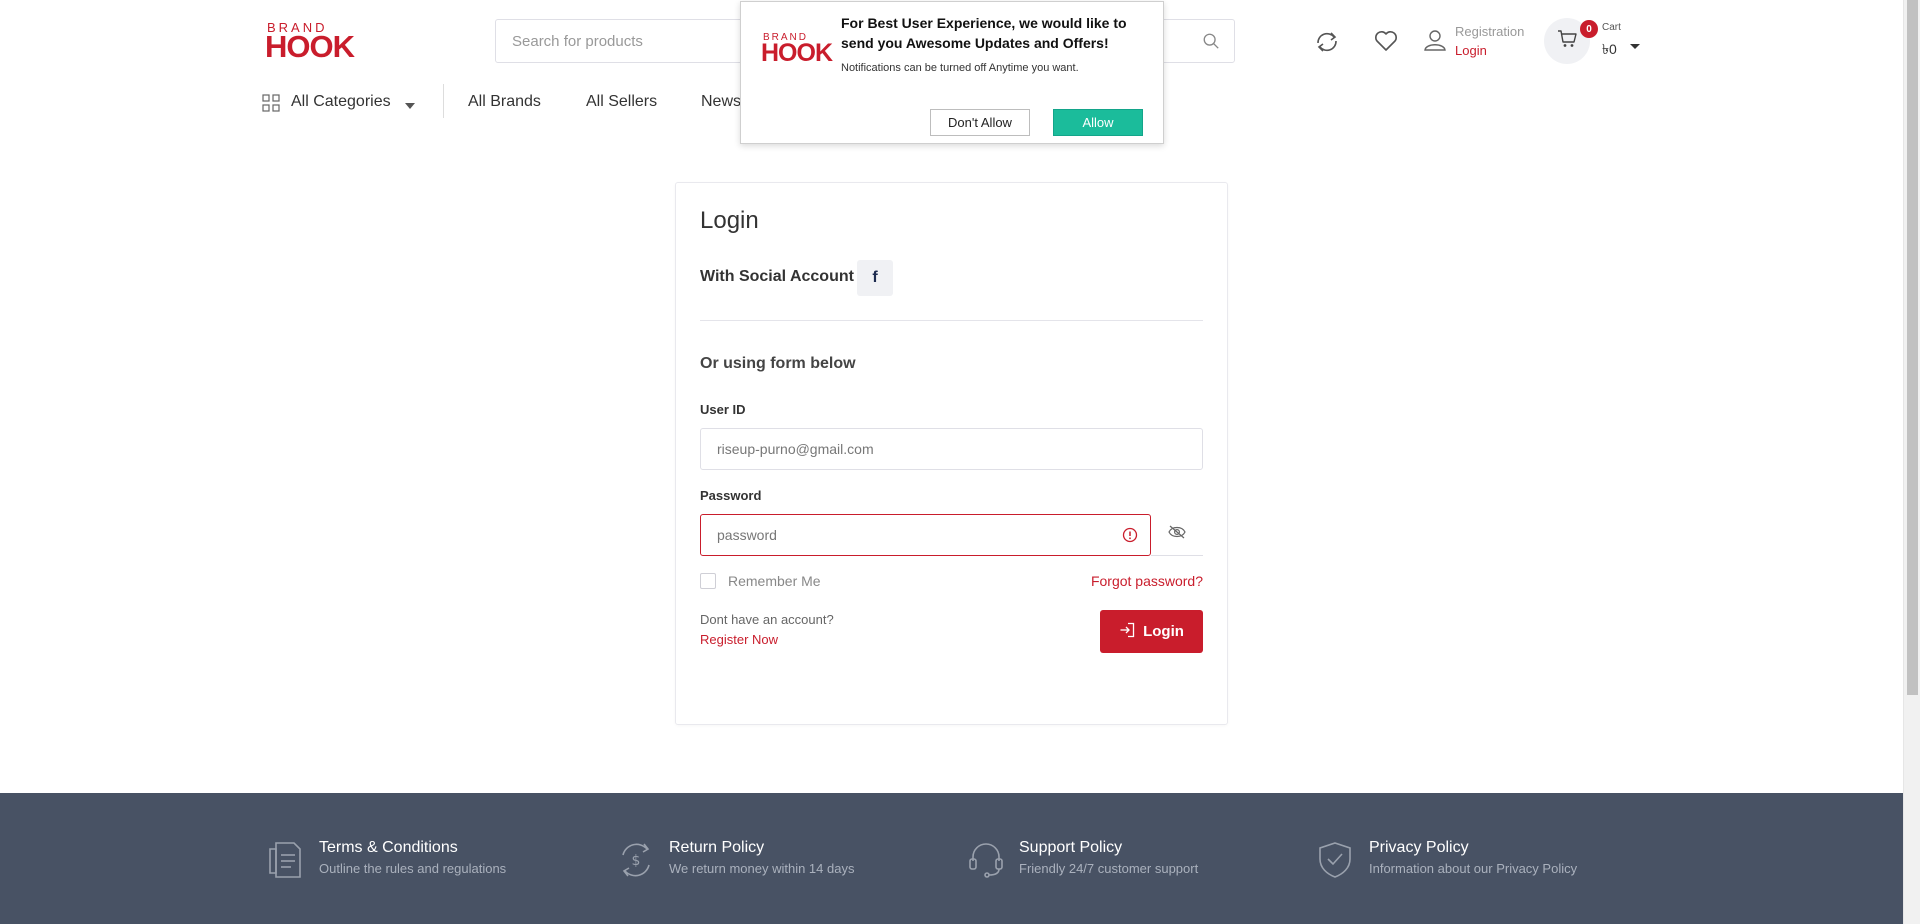 This screenshot has height=924, width=1920. What do you see at coordinates (1336, 860) in the screenshot?
I see `shield-check-icon` at bounding box center [1336, 860].